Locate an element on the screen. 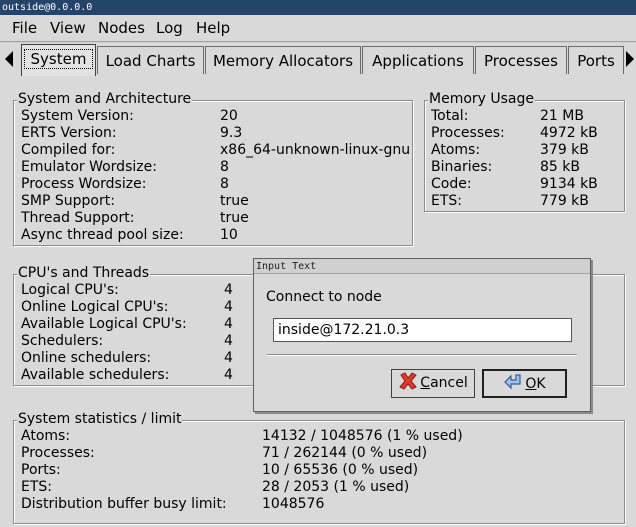  sysarch-label: Emulator Wordsize: is located at coordinates (89, 167).